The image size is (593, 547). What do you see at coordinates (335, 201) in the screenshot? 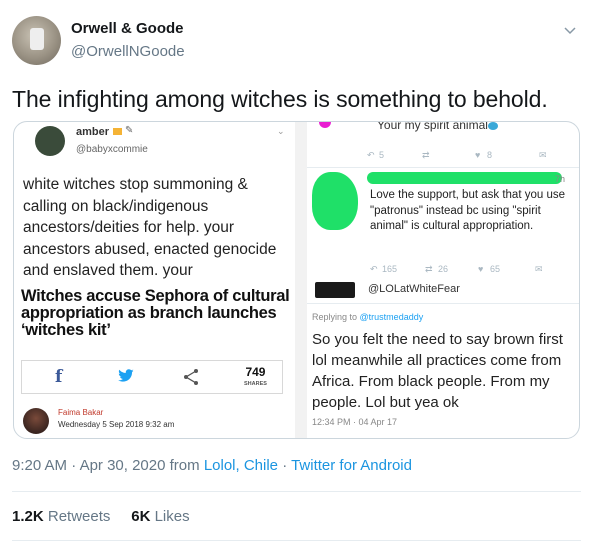
I see `redacted-avatar` at bounding box center [335, 201].